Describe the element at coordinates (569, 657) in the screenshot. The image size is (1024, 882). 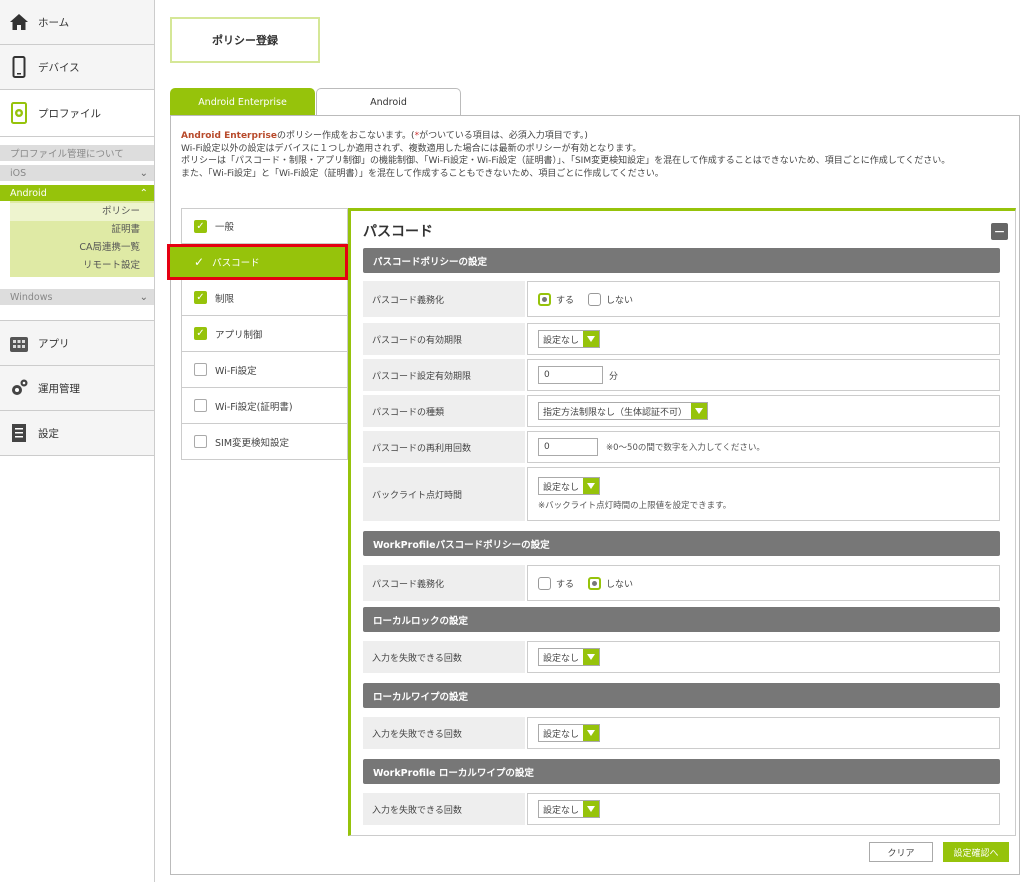
I see `lock-fail-select: 設定なし` at that location.